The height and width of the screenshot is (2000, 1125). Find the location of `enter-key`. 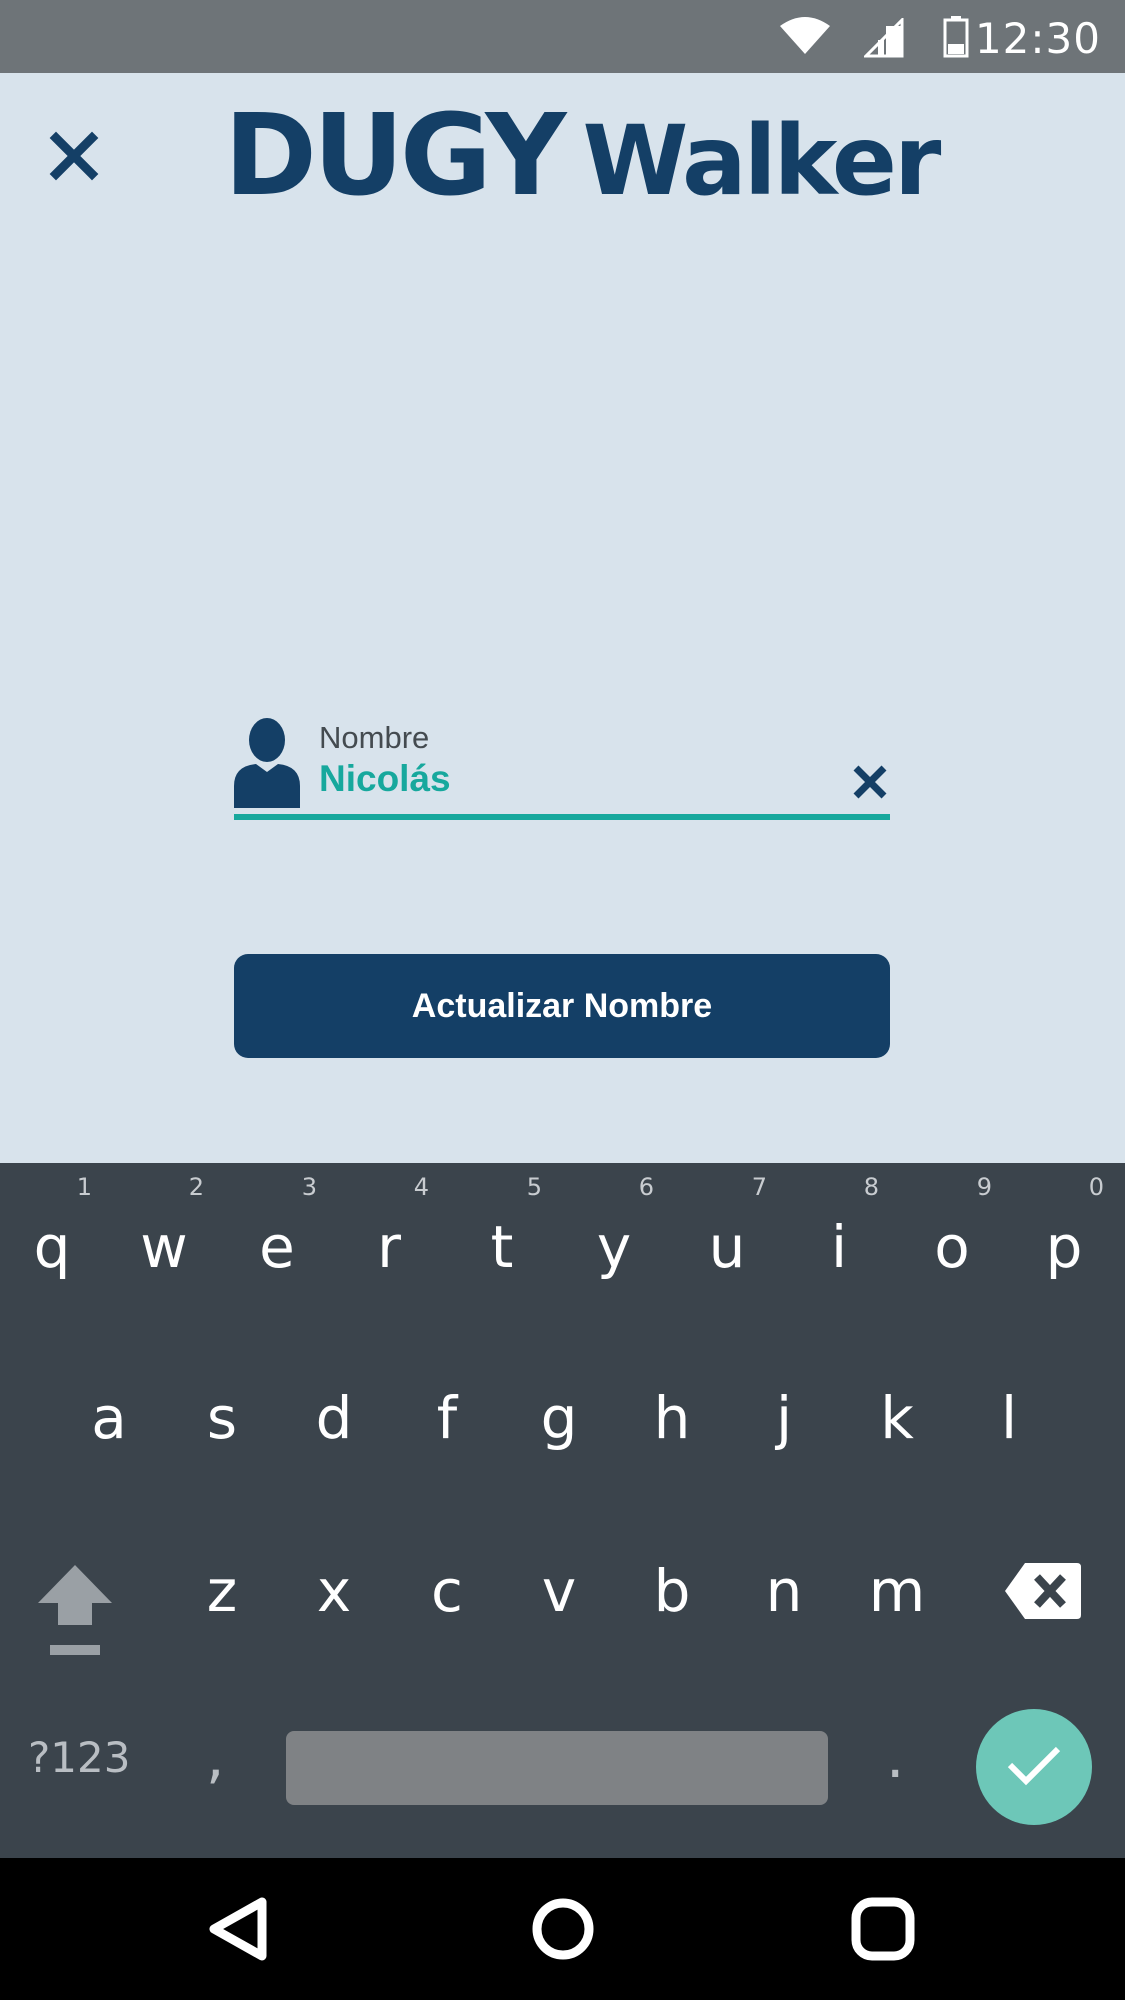

enter-key is located at coordinates (1034, 1767).